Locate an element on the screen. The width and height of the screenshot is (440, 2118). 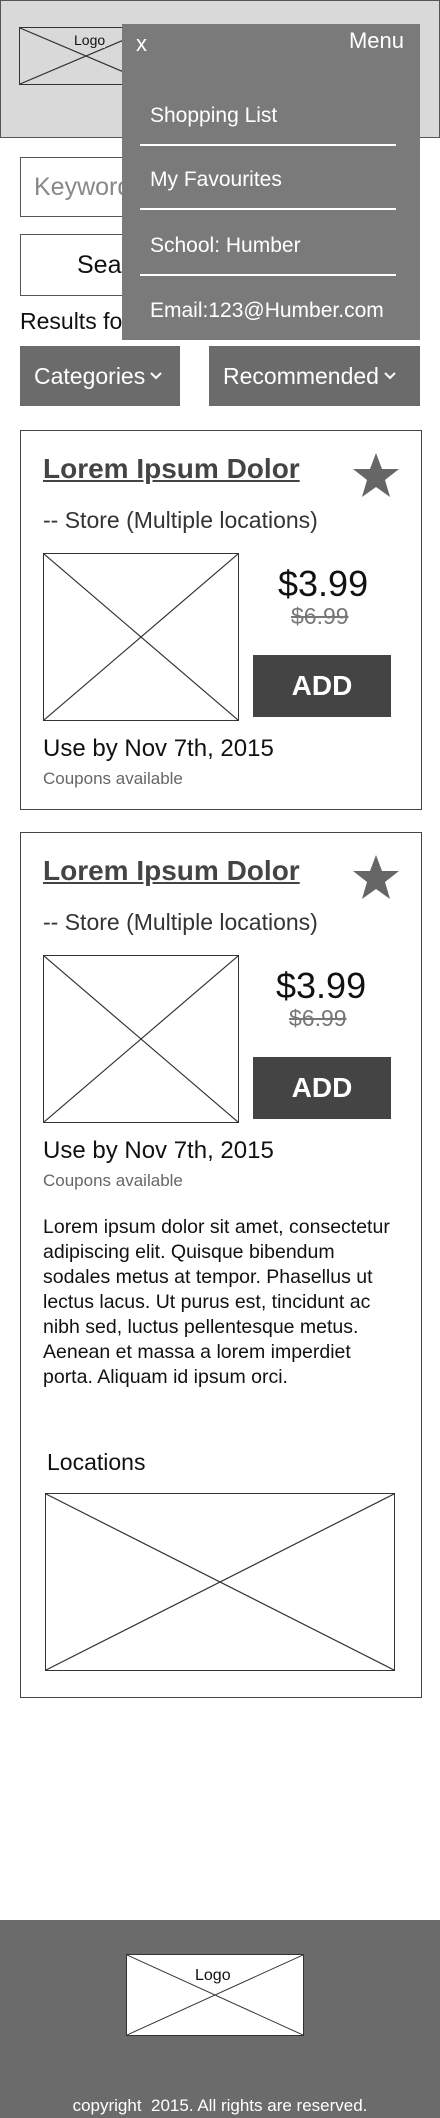
menu-item-email: Email:123@Humber.com is located at coordinates (267, 311).